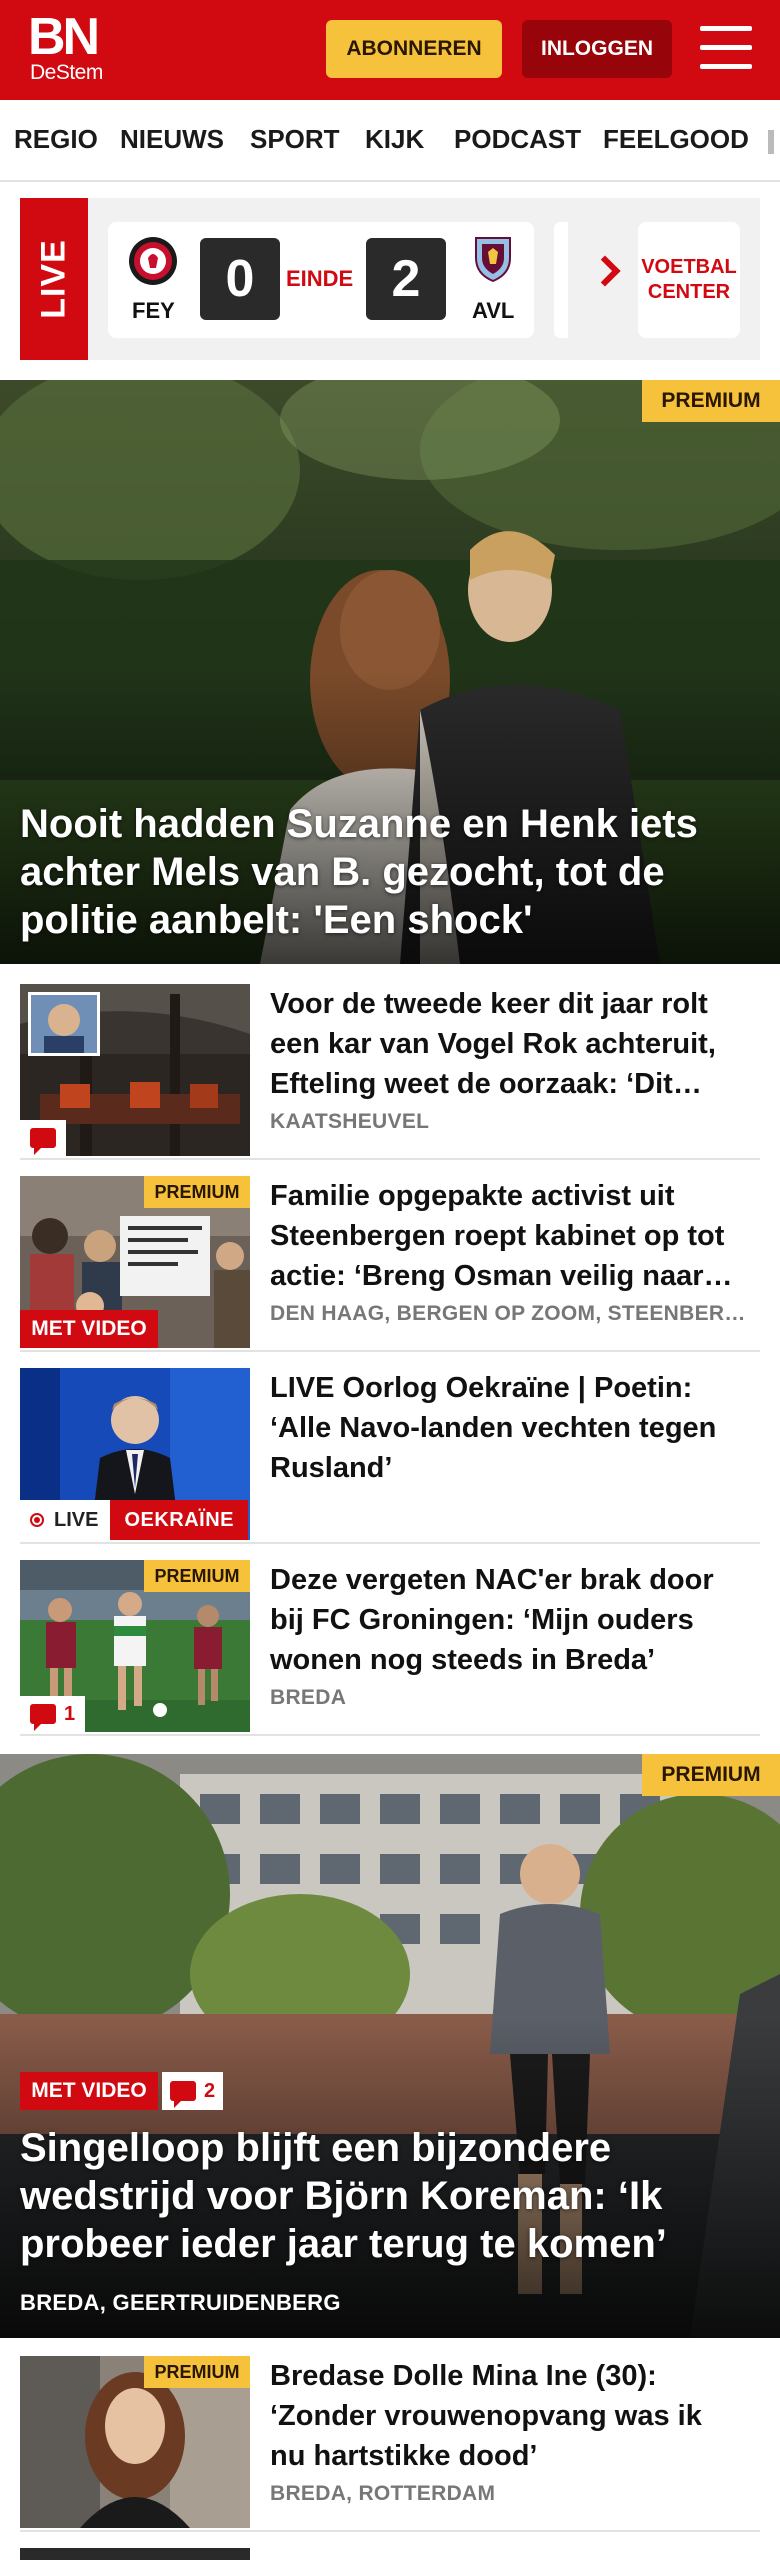 This screenshot has height=2560, width=780. What do you see at coordinates (605, 271) in the screenshot?
I see `chevron-right-icon` at bounding box center [605, 271].